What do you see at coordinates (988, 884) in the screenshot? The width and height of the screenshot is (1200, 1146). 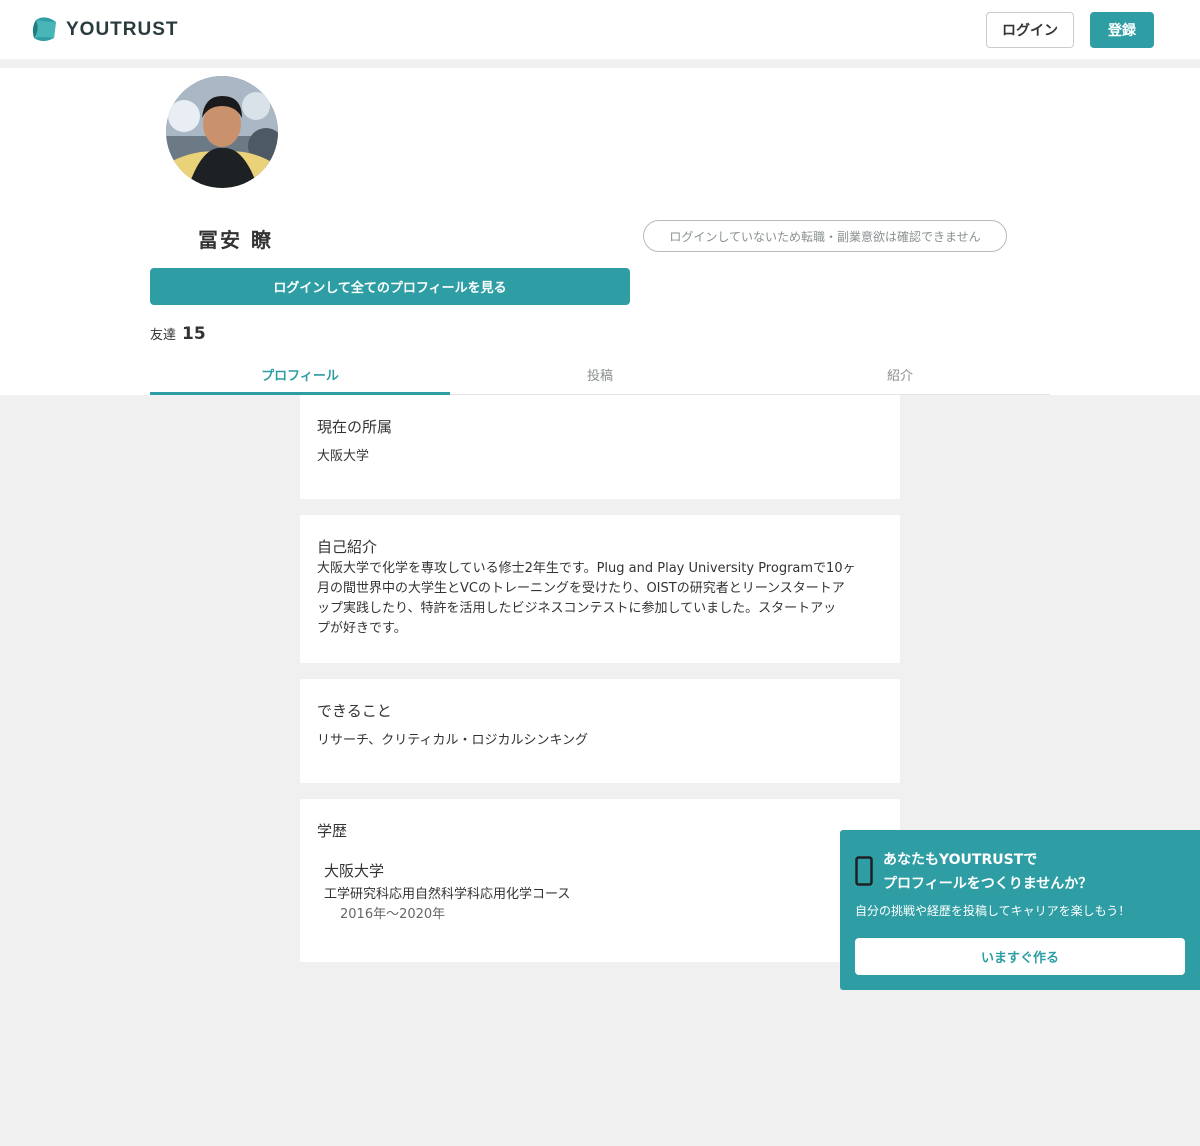 I see `promo-title-line: プロフィールをつくりませんか？` at bounding box center [988, 884].